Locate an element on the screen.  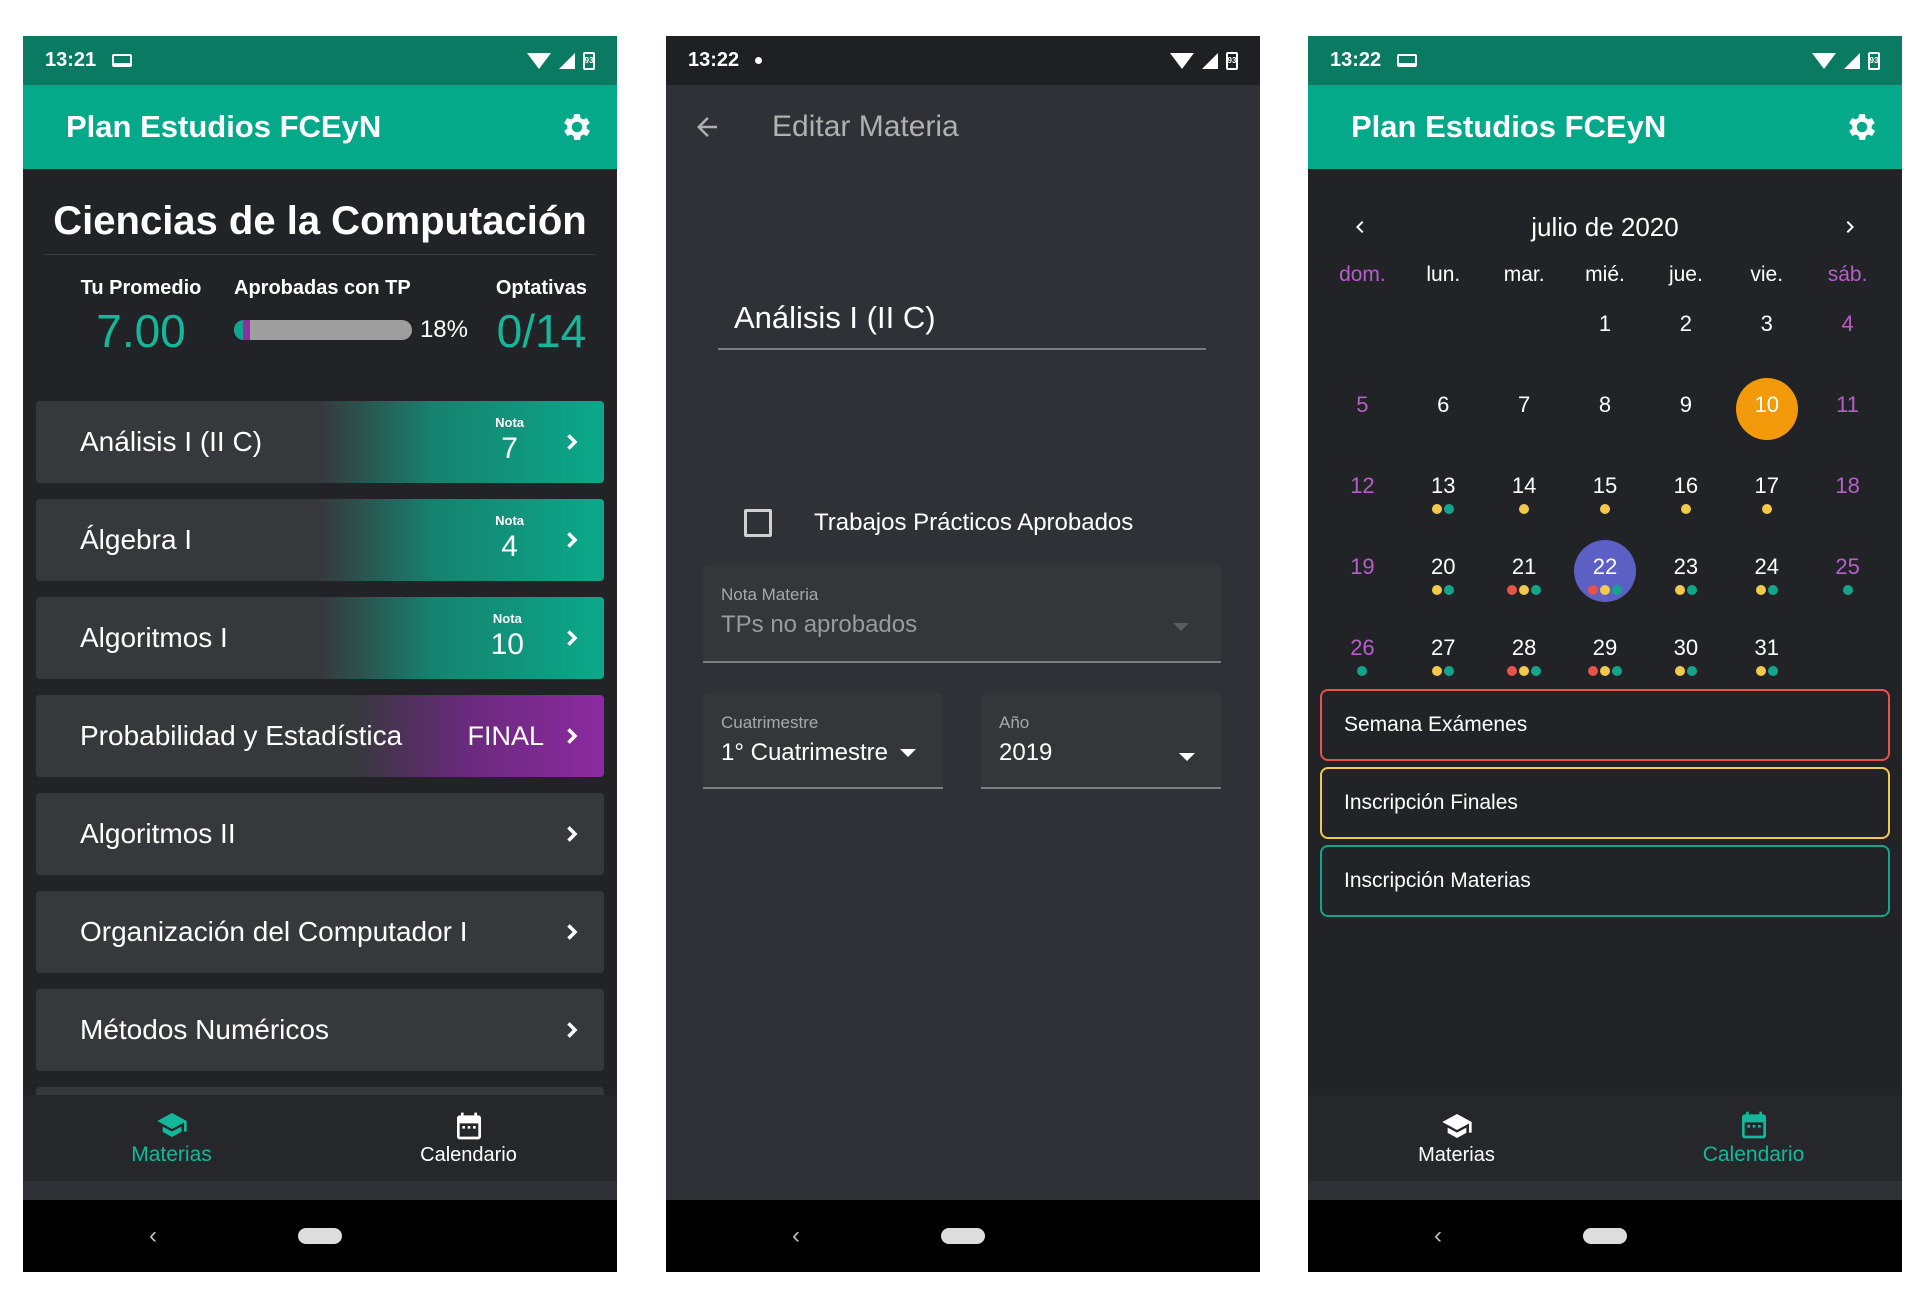
day-number: 14 is located at coordinates (1524, 485).